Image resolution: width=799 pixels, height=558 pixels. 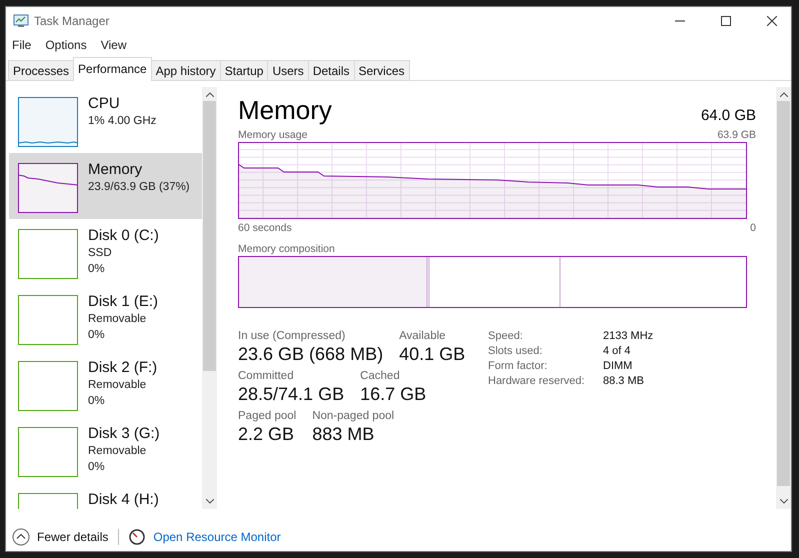 I want to click on item-name: Disk 3 (G:), so click(x=124, y=434).